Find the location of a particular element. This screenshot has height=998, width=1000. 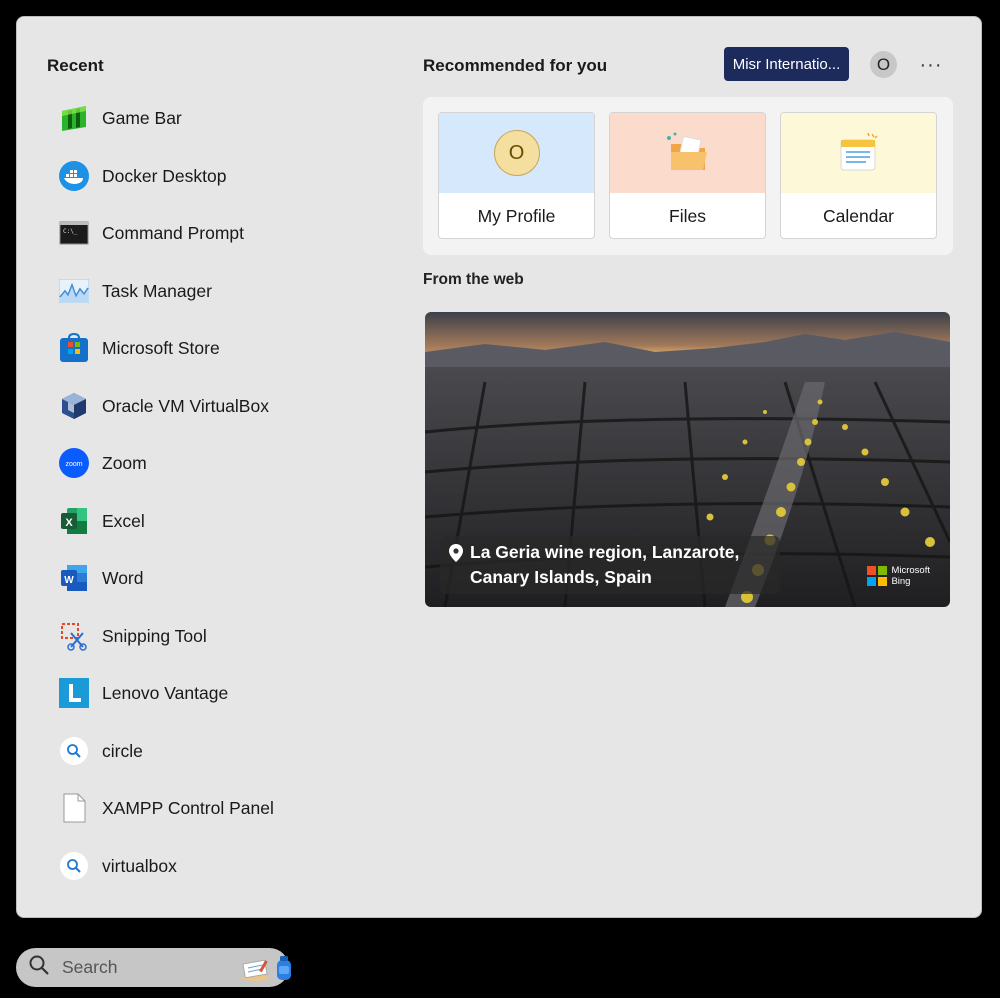

card-label: Calendar is located at coordinates (858, 216).